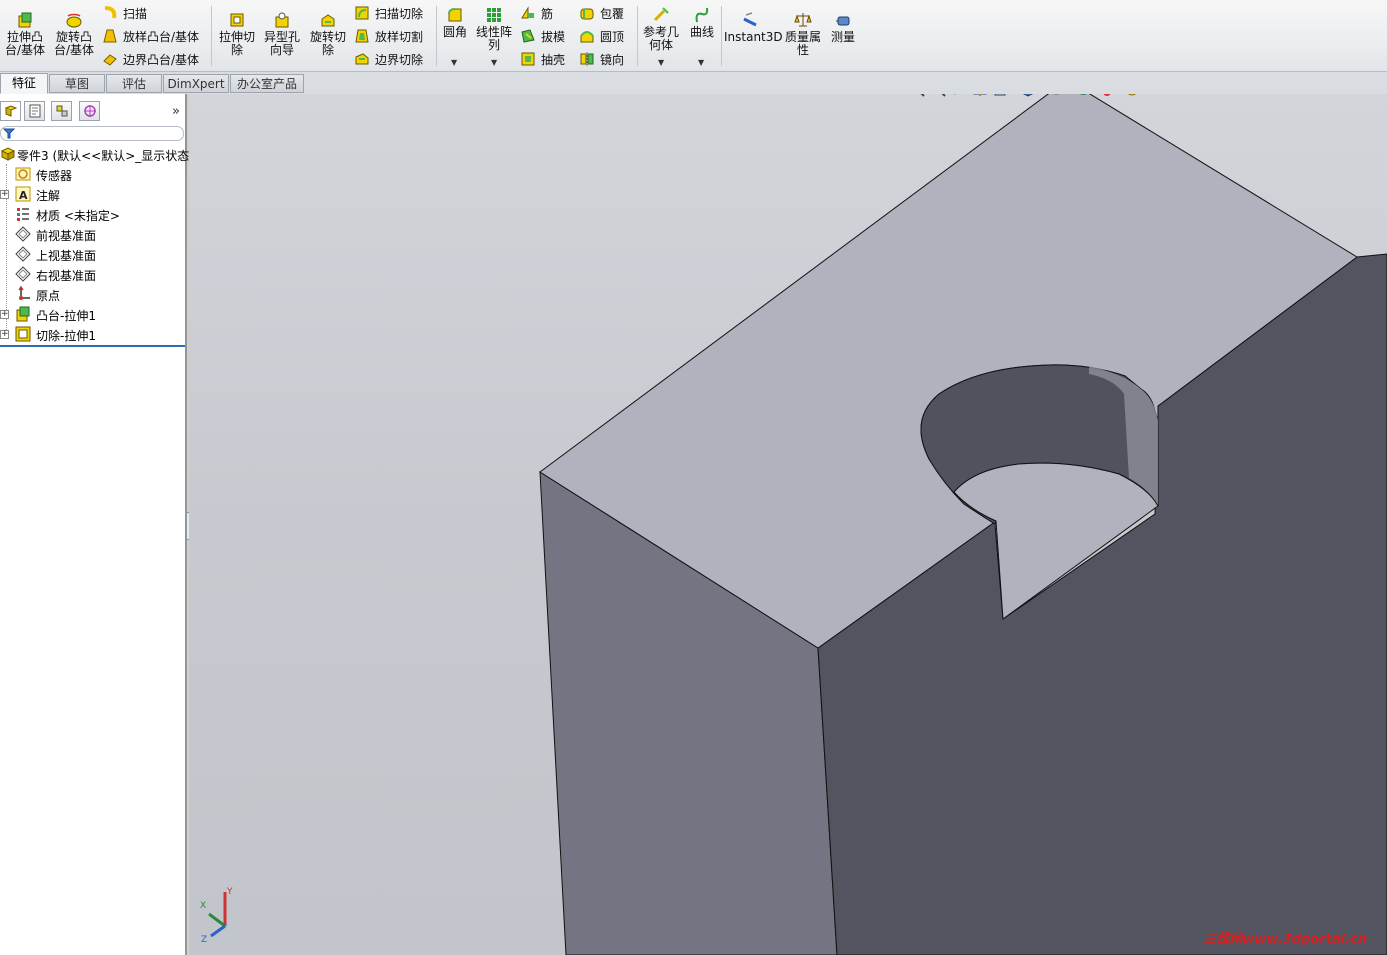  What do you see at coordinates (124, 13) in the screenshot?
I see `sweep-button: 扫描` at bounding box center [124, 13].